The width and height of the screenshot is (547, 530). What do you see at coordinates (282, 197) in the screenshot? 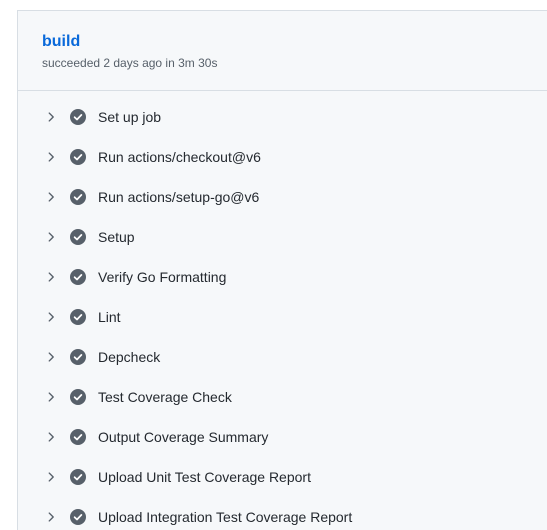
I see `step-row: Run actions/setup-go@v6` at bounding box center [282, 197].